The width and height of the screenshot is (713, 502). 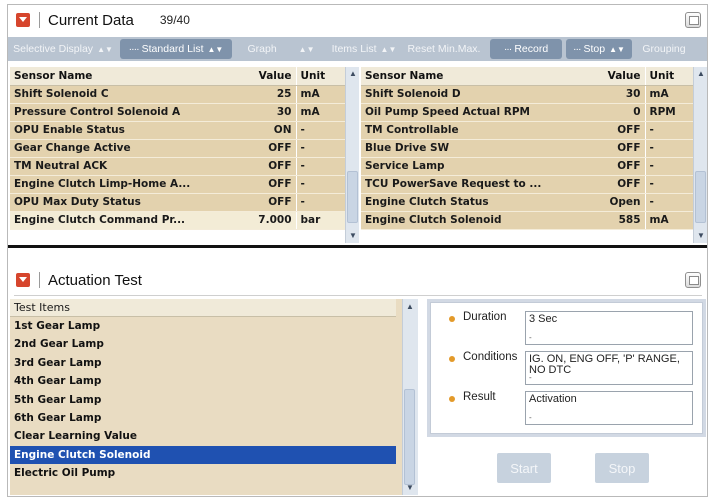 I want to click on sensor-value: 0, so click(x=619, y=112).